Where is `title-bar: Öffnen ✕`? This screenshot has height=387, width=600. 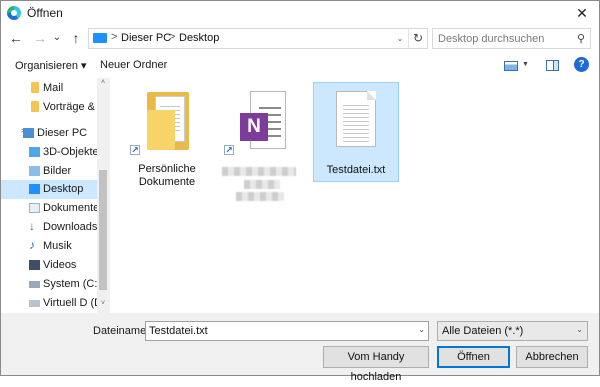 title-bar: Öffnen ✕ is located at coordinates (300, 13).